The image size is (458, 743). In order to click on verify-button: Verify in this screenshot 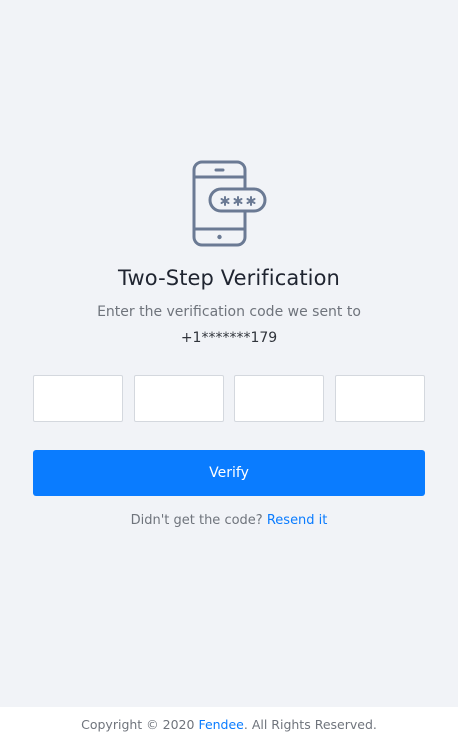, I will do `click(229, 473)`.